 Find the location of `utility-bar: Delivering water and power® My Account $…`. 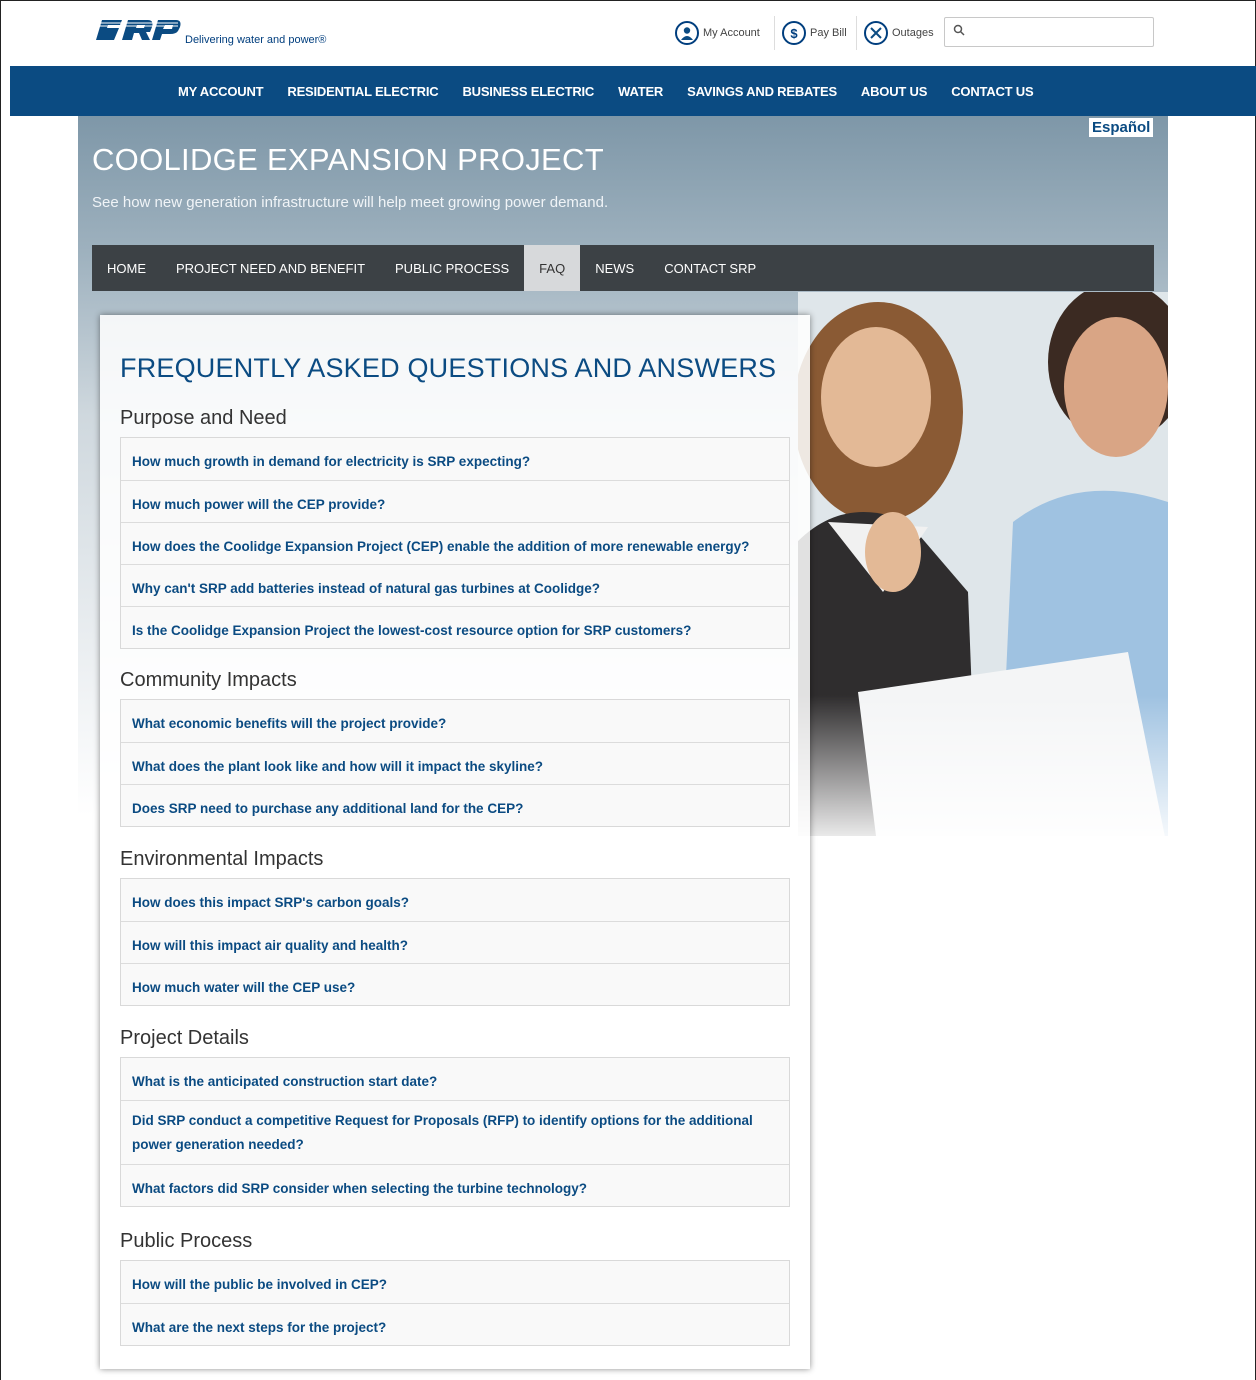

utility-bar: Delivering water and power® My Account $… is located at coordinates (628, 33).